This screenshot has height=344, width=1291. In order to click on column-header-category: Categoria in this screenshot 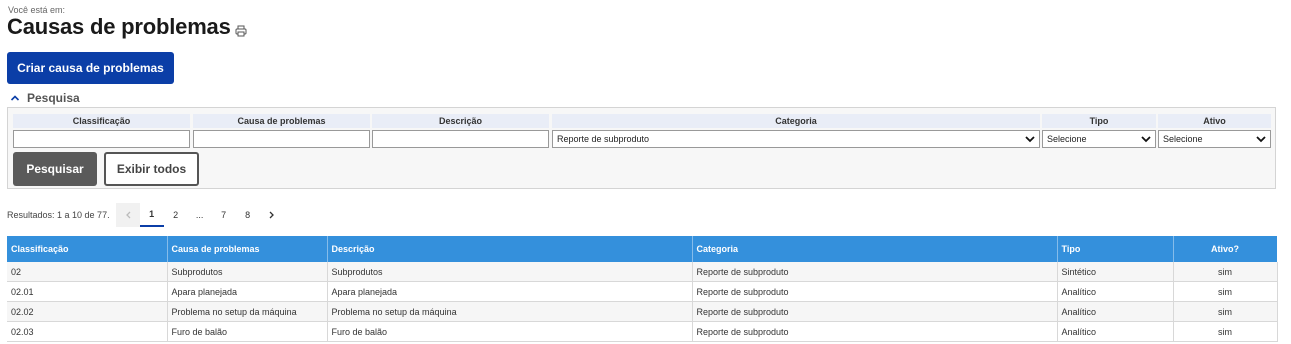, I will do `click(875, 249)`.